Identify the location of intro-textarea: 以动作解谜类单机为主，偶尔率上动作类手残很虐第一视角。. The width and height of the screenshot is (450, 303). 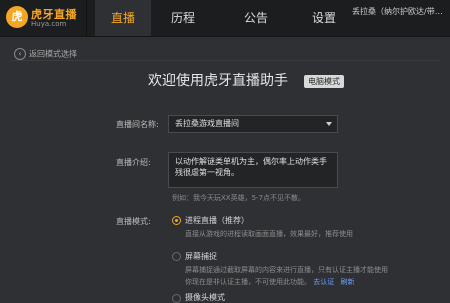
(253, 170).